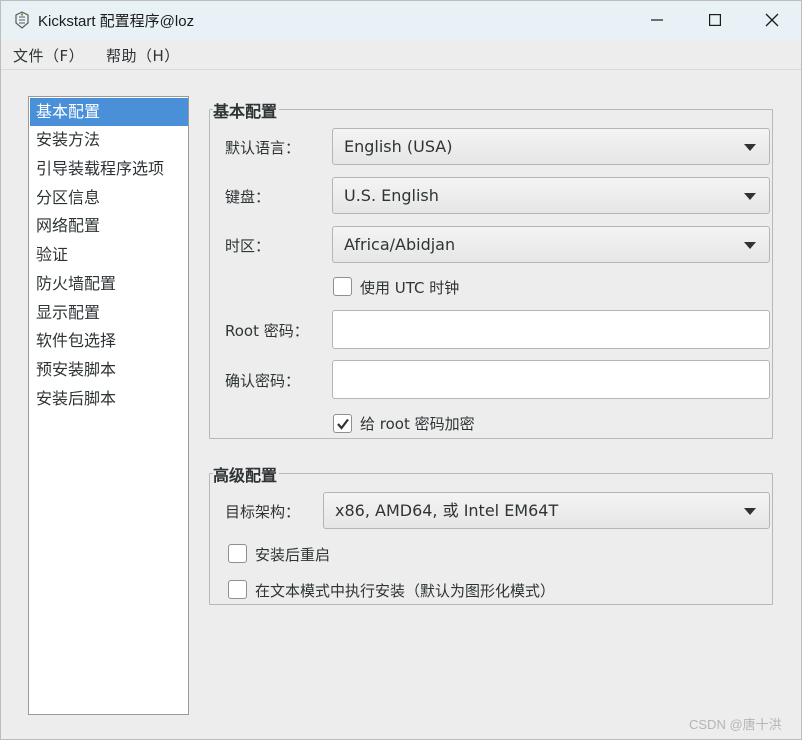 The width and height of the screenshot is (802, 740). What do you see at coordinates (237, 589) in the screenshot?
I see `text-mode-install-checkbox` at bounding box center [237, 589].